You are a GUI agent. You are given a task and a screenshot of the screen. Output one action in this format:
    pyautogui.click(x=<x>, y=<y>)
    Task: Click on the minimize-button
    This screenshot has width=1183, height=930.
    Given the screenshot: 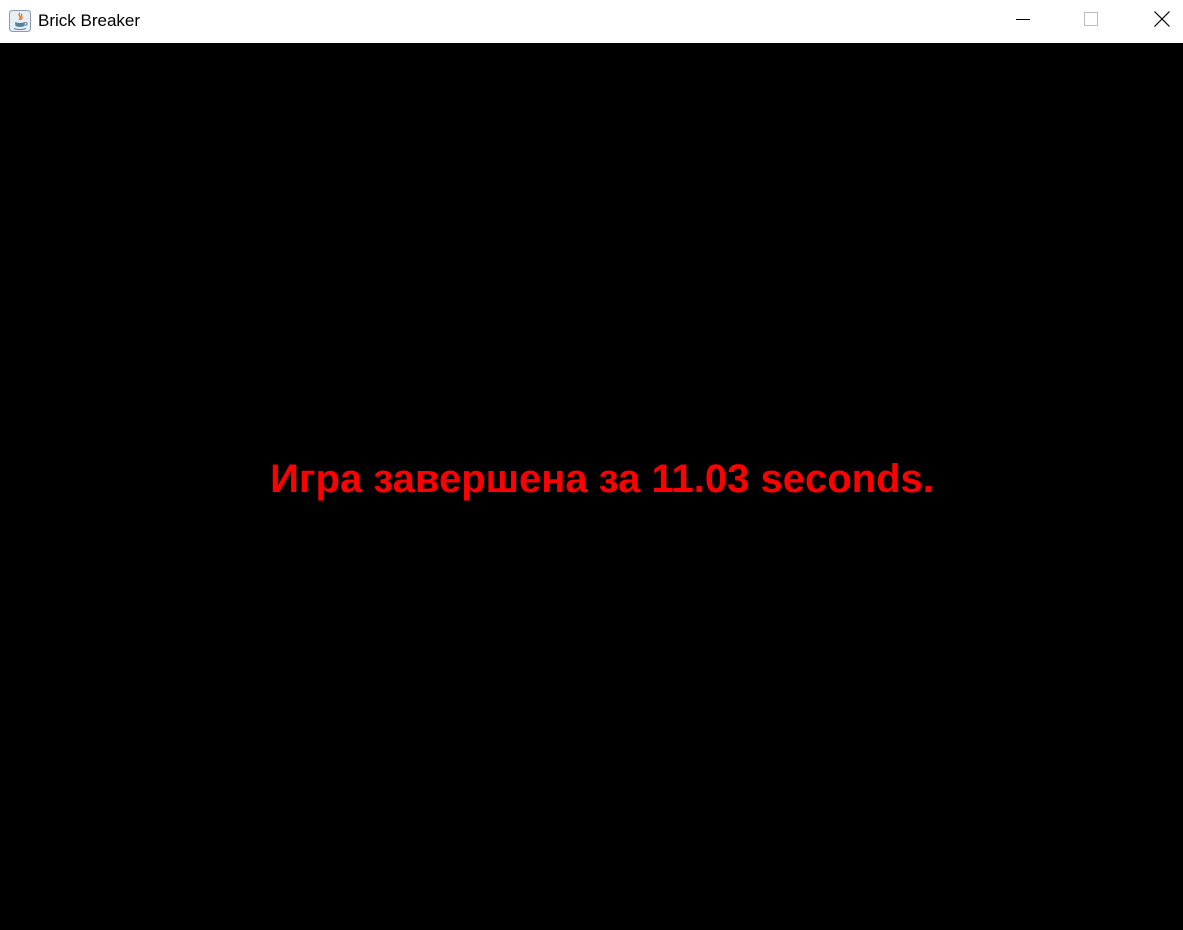 What is the action you would take?
    pyautogui.click(x=1023, y=21)
    